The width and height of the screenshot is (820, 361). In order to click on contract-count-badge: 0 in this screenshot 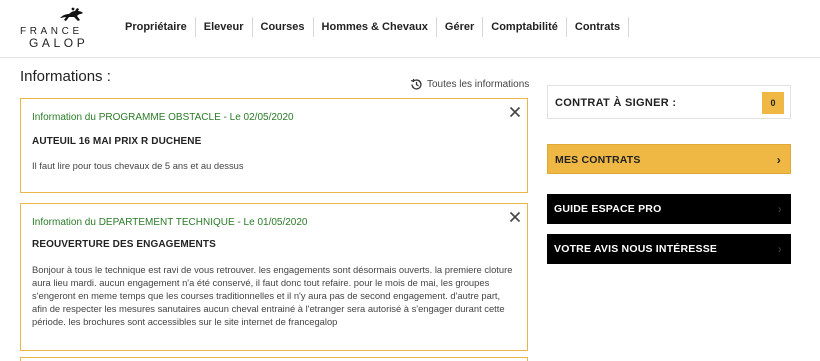, I will do `click(773, 103)`.